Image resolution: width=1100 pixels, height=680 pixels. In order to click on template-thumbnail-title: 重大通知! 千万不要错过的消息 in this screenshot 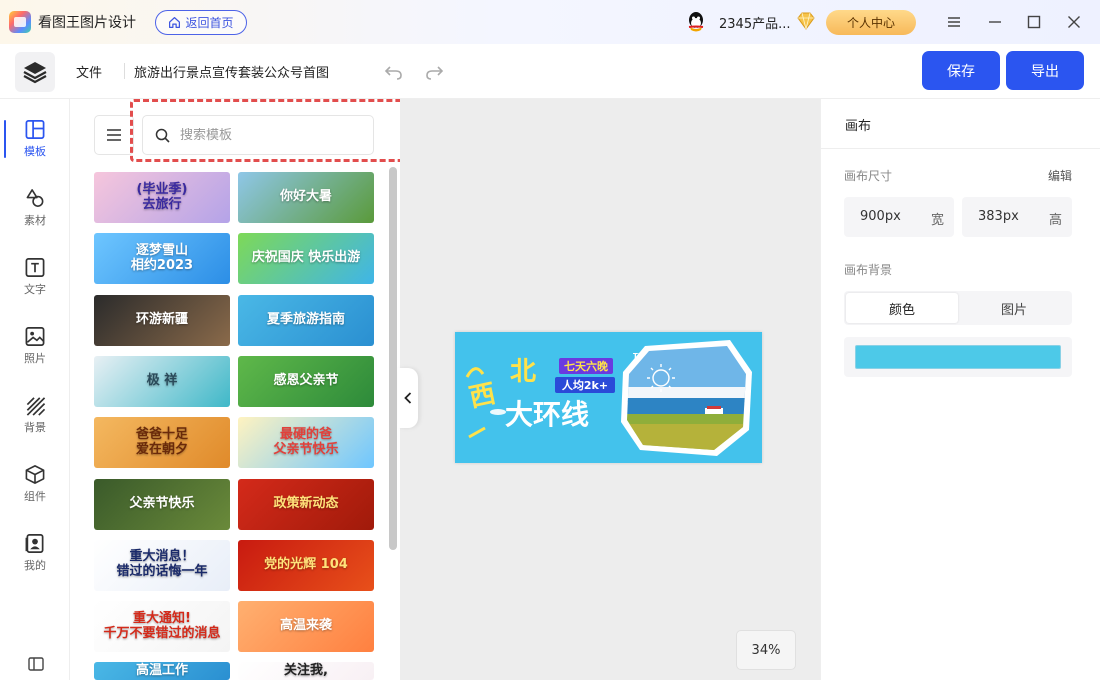, I will do `click(162, 625)`.